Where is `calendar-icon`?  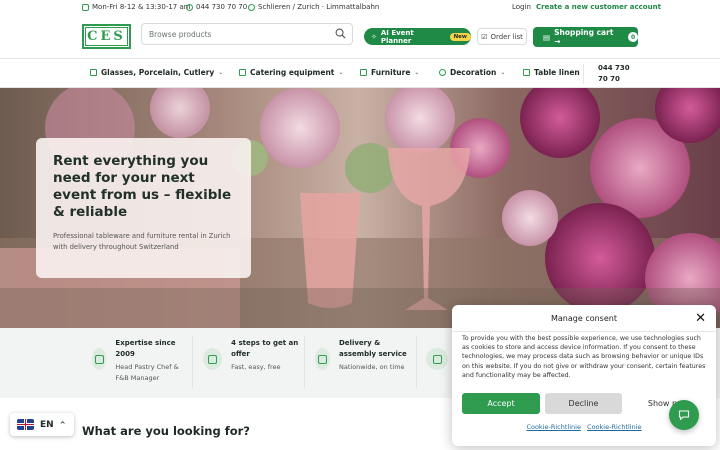
calendar-icon is located at coordinates (85, 7).